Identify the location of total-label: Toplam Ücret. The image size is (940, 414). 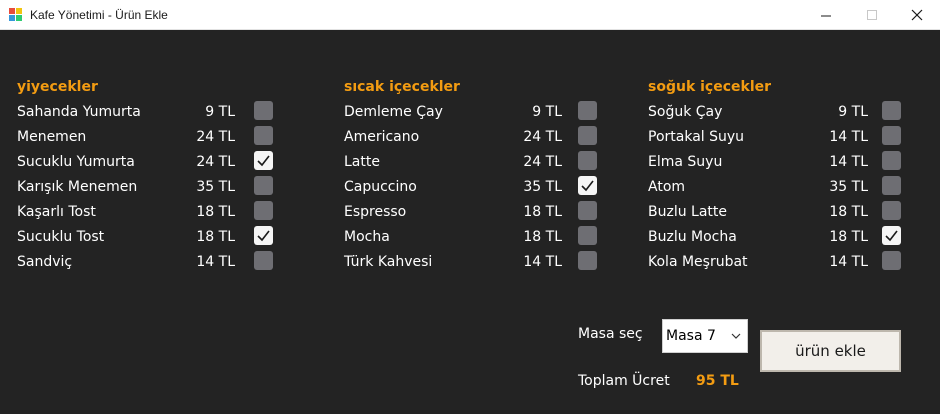
(624, 381).